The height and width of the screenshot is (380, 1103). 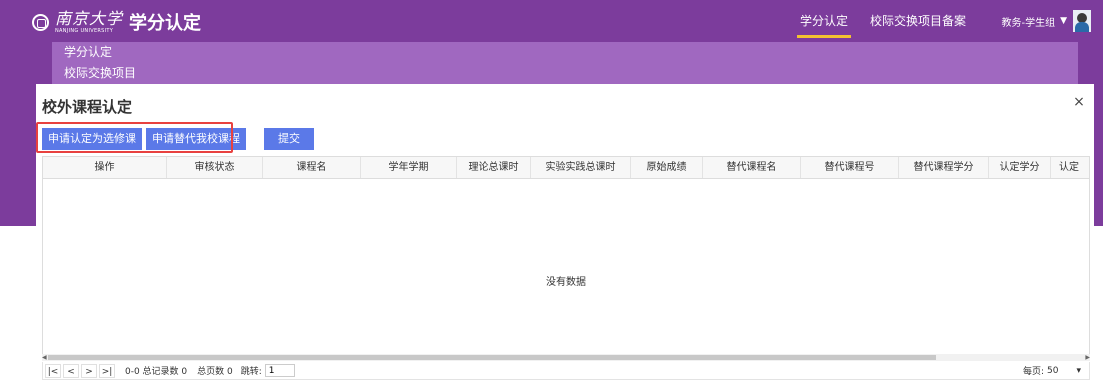 I want to click on subnav-credit-recognition: 学分认定, so click(x=565, y=52).